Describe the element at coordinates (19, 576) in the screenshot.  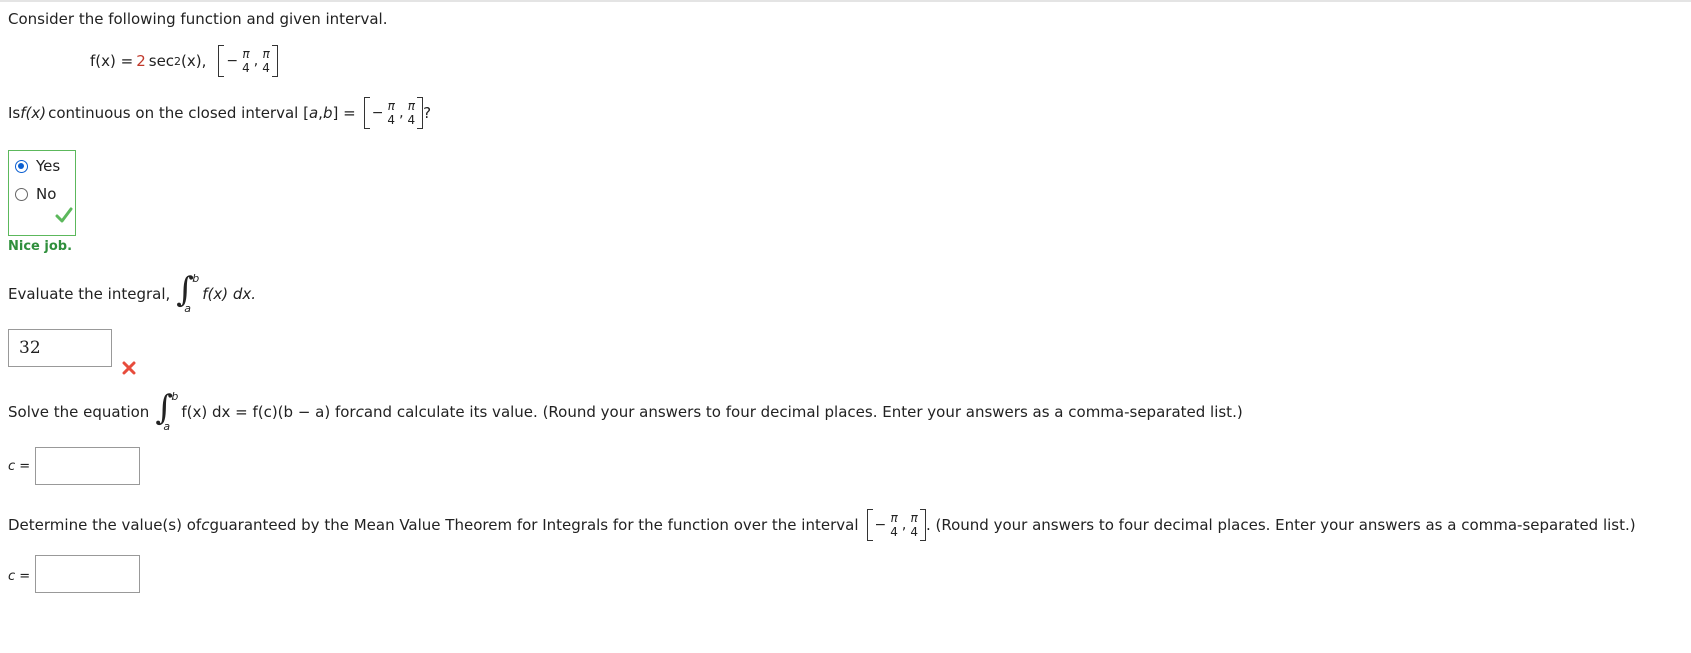
I see `c-label-2: c =` at that location.